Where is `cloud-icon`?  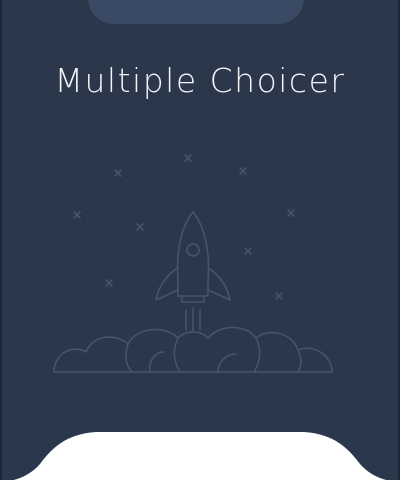
cloud-icon is located at coordinates (193, 349).